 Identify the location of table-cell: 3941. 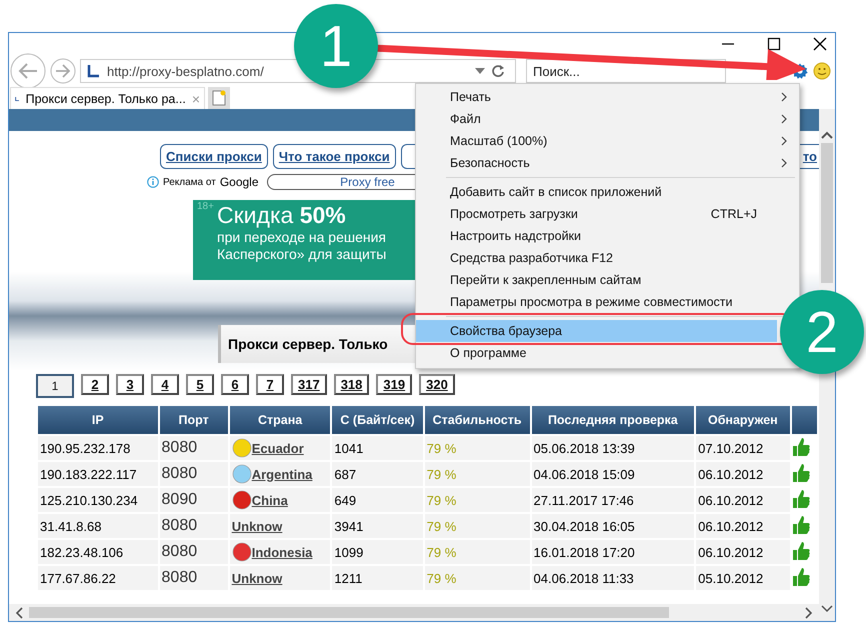
(377, 526).